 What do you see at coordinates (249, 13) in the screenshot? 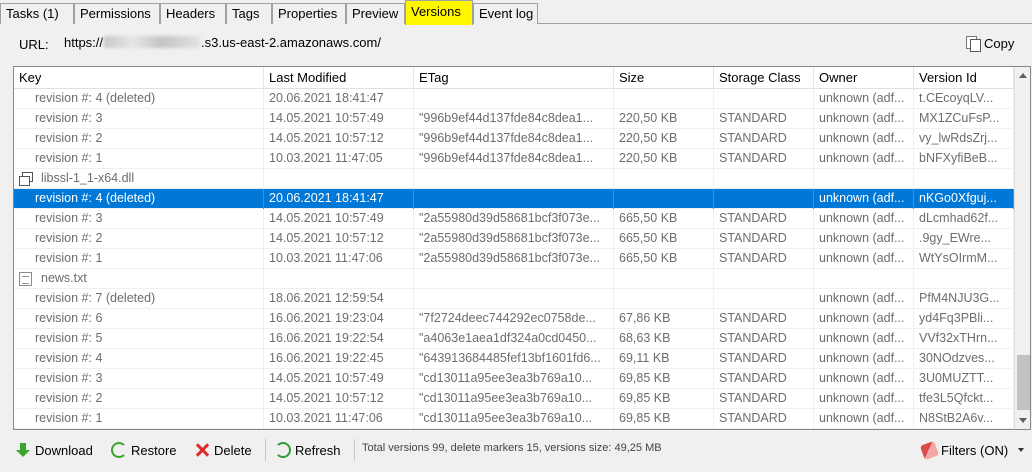
I see `tab-tags: Tags` at bounding box center [249, 13].